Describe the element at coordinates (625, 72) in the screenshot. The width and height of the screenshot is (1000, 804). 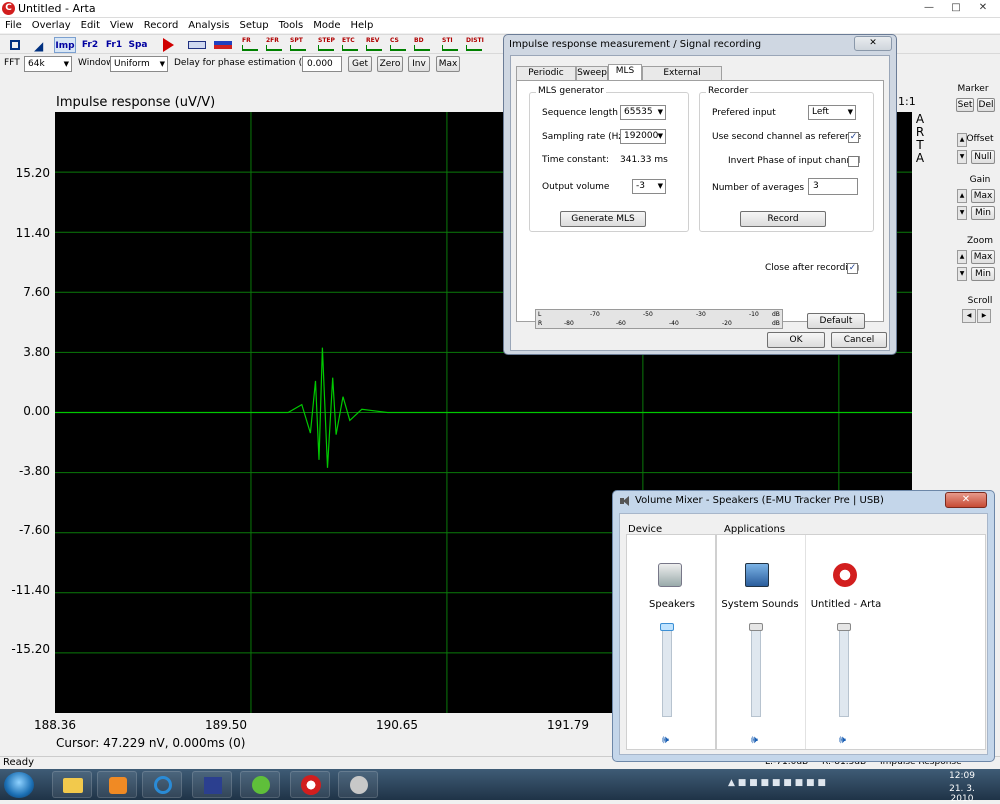
I see `tab-mls: MLS` at that location.